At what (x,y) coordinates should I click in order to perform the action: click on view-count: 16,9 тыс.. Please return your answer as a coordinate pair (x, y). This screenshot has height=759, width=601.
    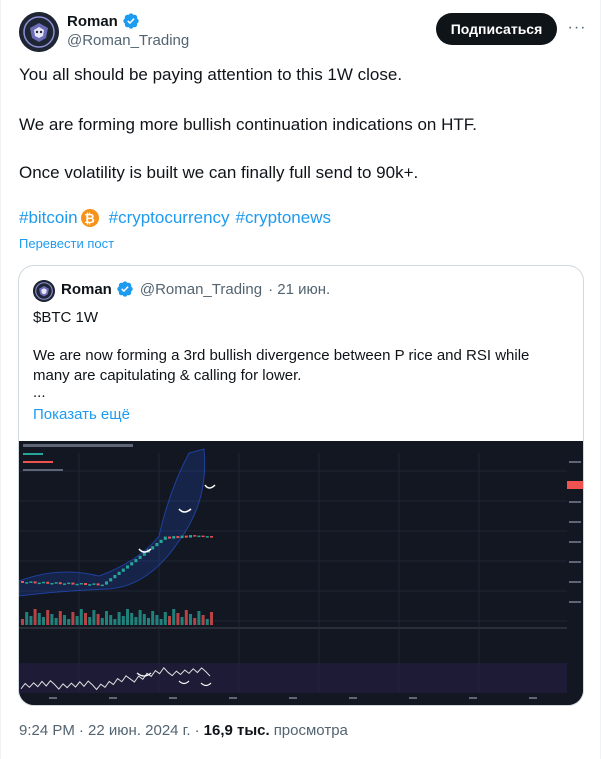
    Looking at the image, I should click on (236, 730).